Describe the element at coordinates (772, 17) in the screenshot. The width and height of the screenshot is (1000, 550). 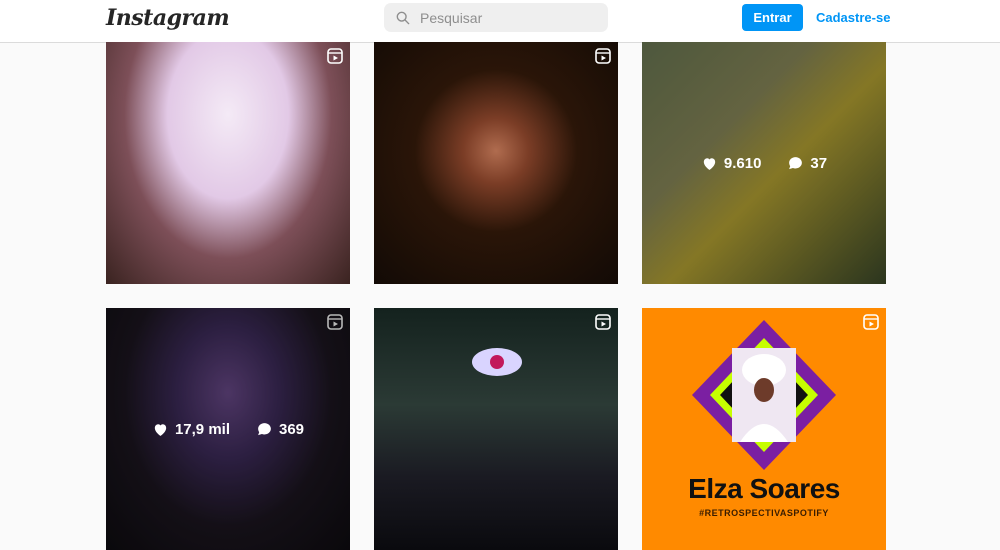
I see `login-button: Entrar` at that location.